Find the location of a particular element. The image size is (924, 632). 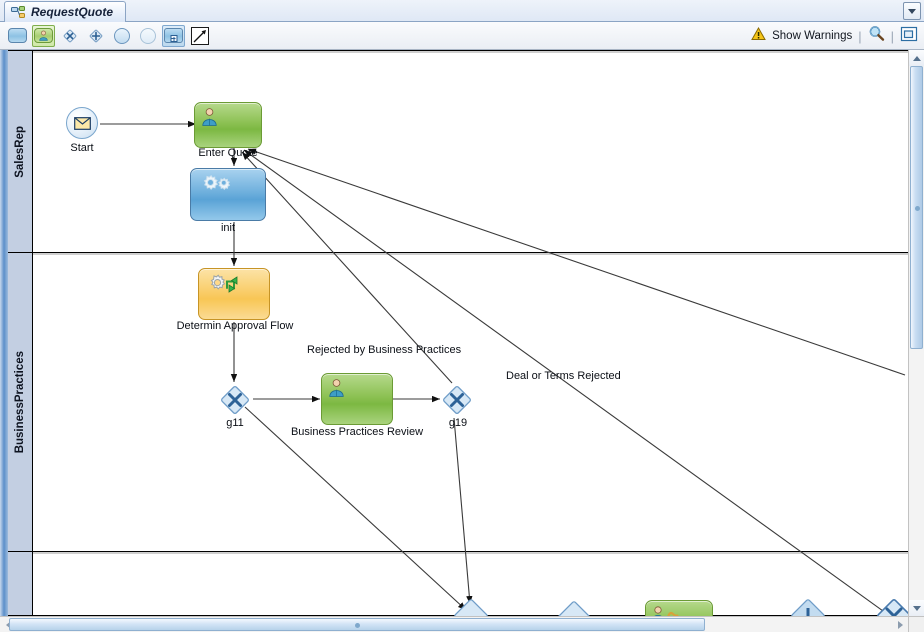

message-start-event-shape is located at coordinates (82, 123).